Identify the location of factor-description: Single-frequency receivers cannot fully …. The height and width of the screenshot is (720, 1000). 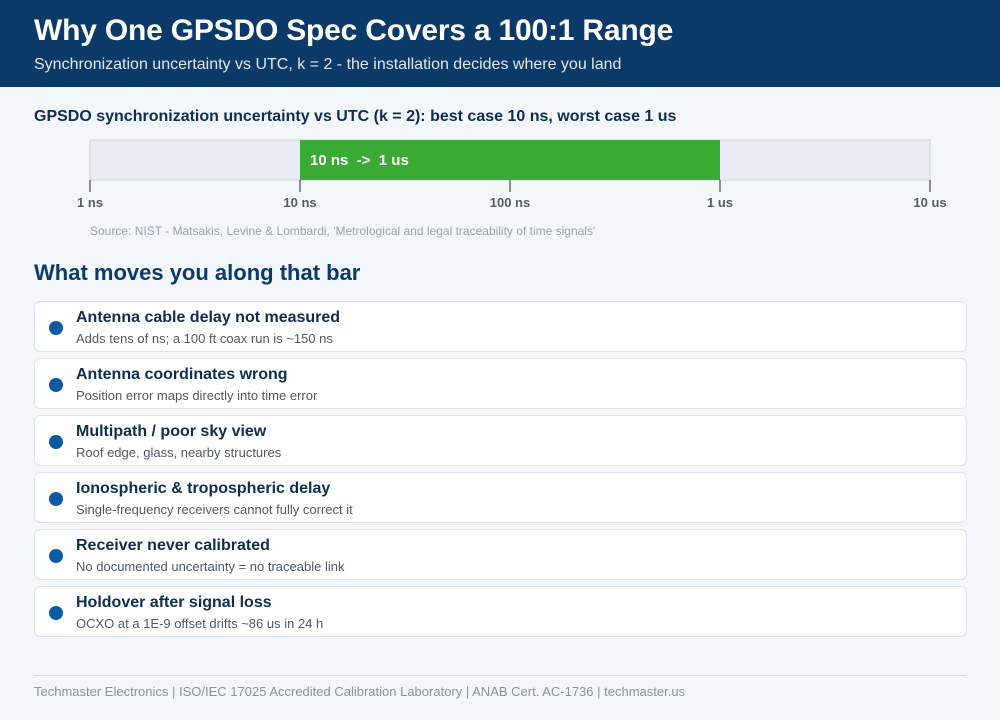
(214, 509).